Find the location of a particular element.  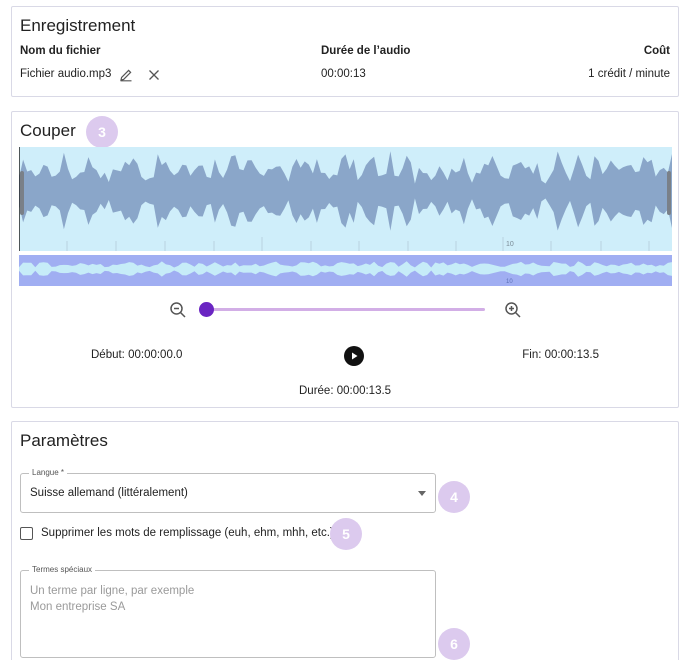

overview-tick-label: 10 is located at coordinates (509, 282).